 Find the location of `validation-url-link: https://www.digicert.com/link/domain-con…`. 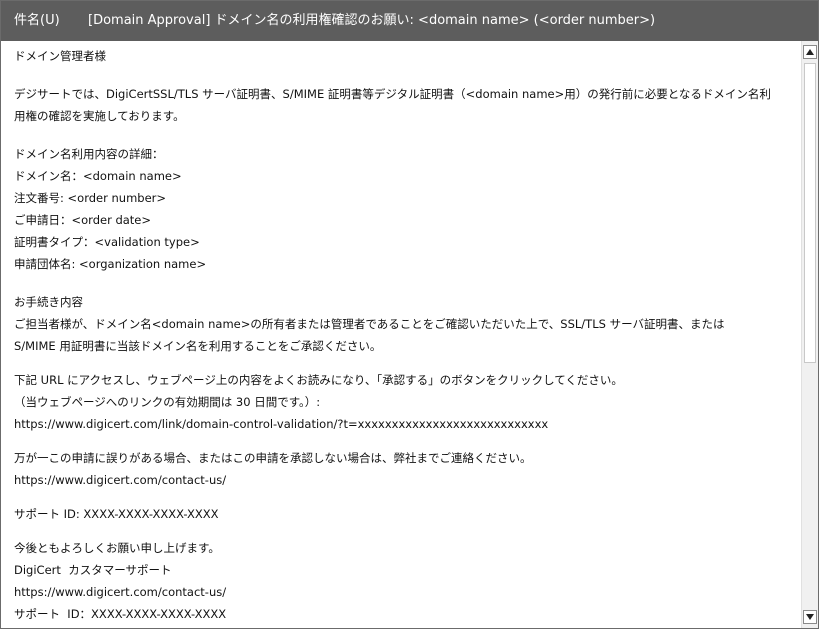

validation-url-link: https://www.digicert.com/link/domain-con… is located at coordinates (405, 424).